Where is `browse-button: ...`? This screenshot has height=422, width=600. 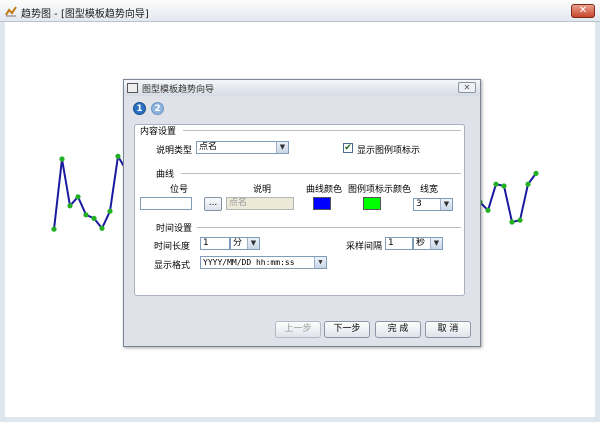 browse-button: ... is located at coordinates (213, 204).